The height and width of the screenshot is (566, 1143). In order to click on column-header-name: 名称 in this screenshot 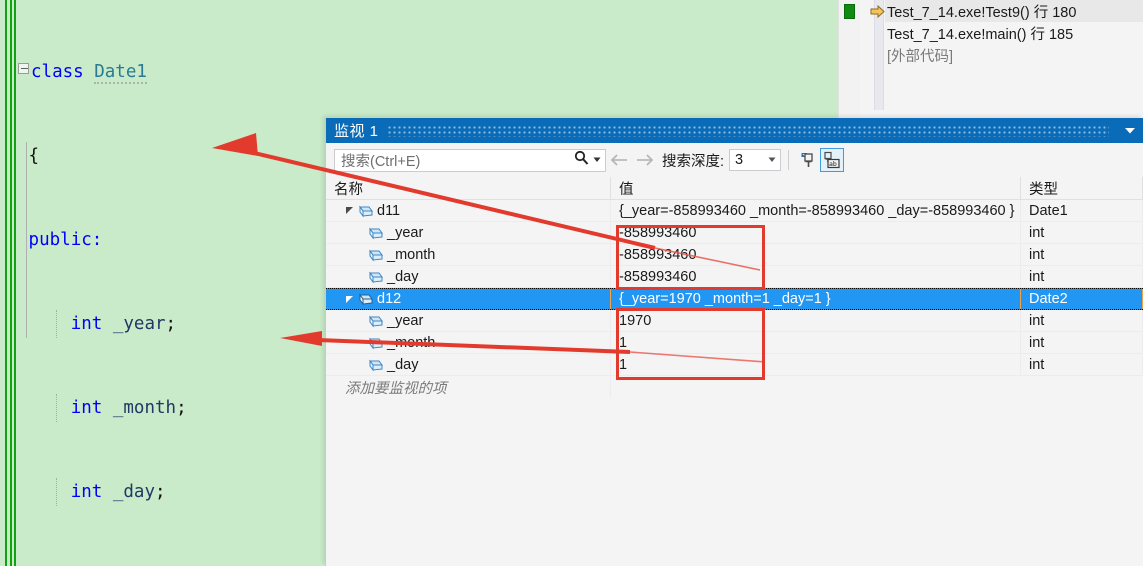, I will do `click(468, 188)`.